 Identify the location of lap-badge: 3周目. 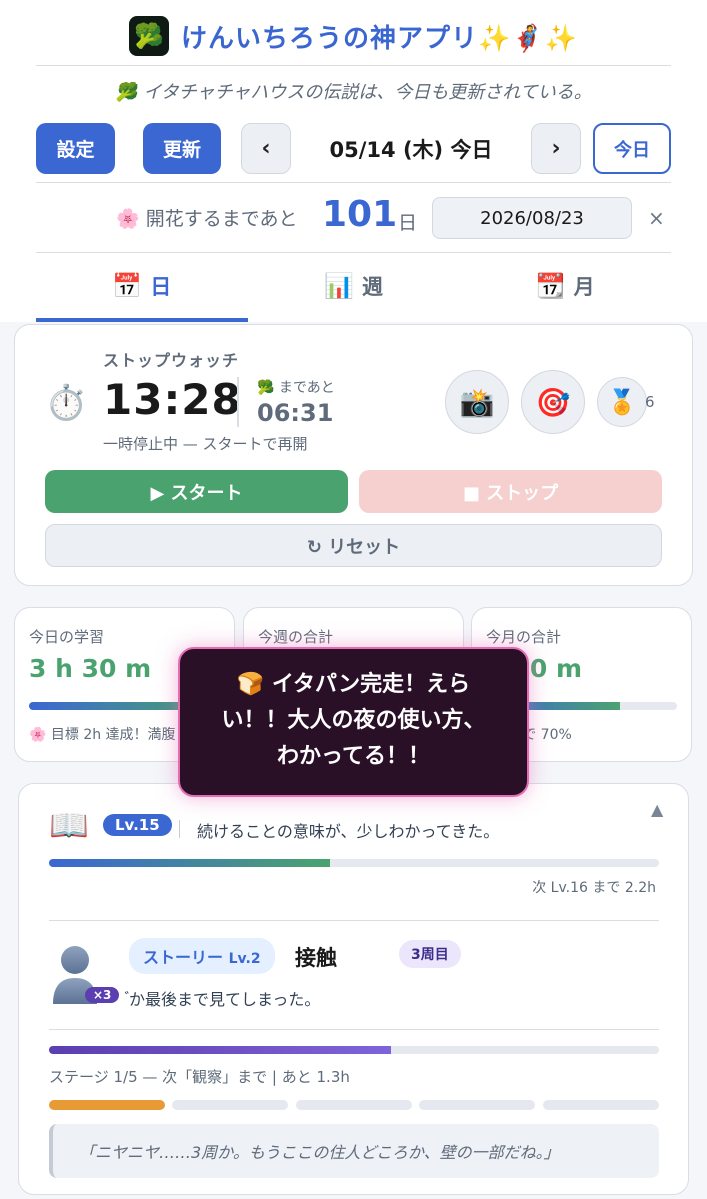
(430, 954).